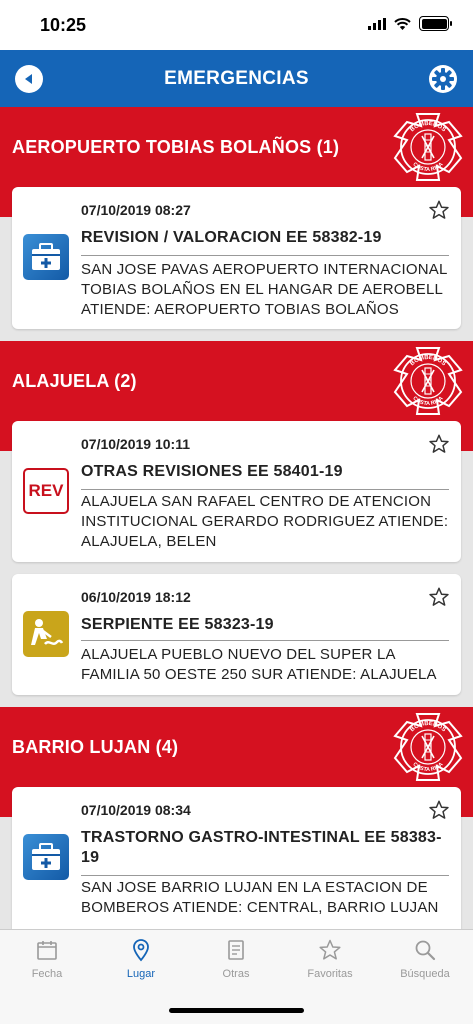  I want to click on tab-otras: Otras, so click(236, 959).